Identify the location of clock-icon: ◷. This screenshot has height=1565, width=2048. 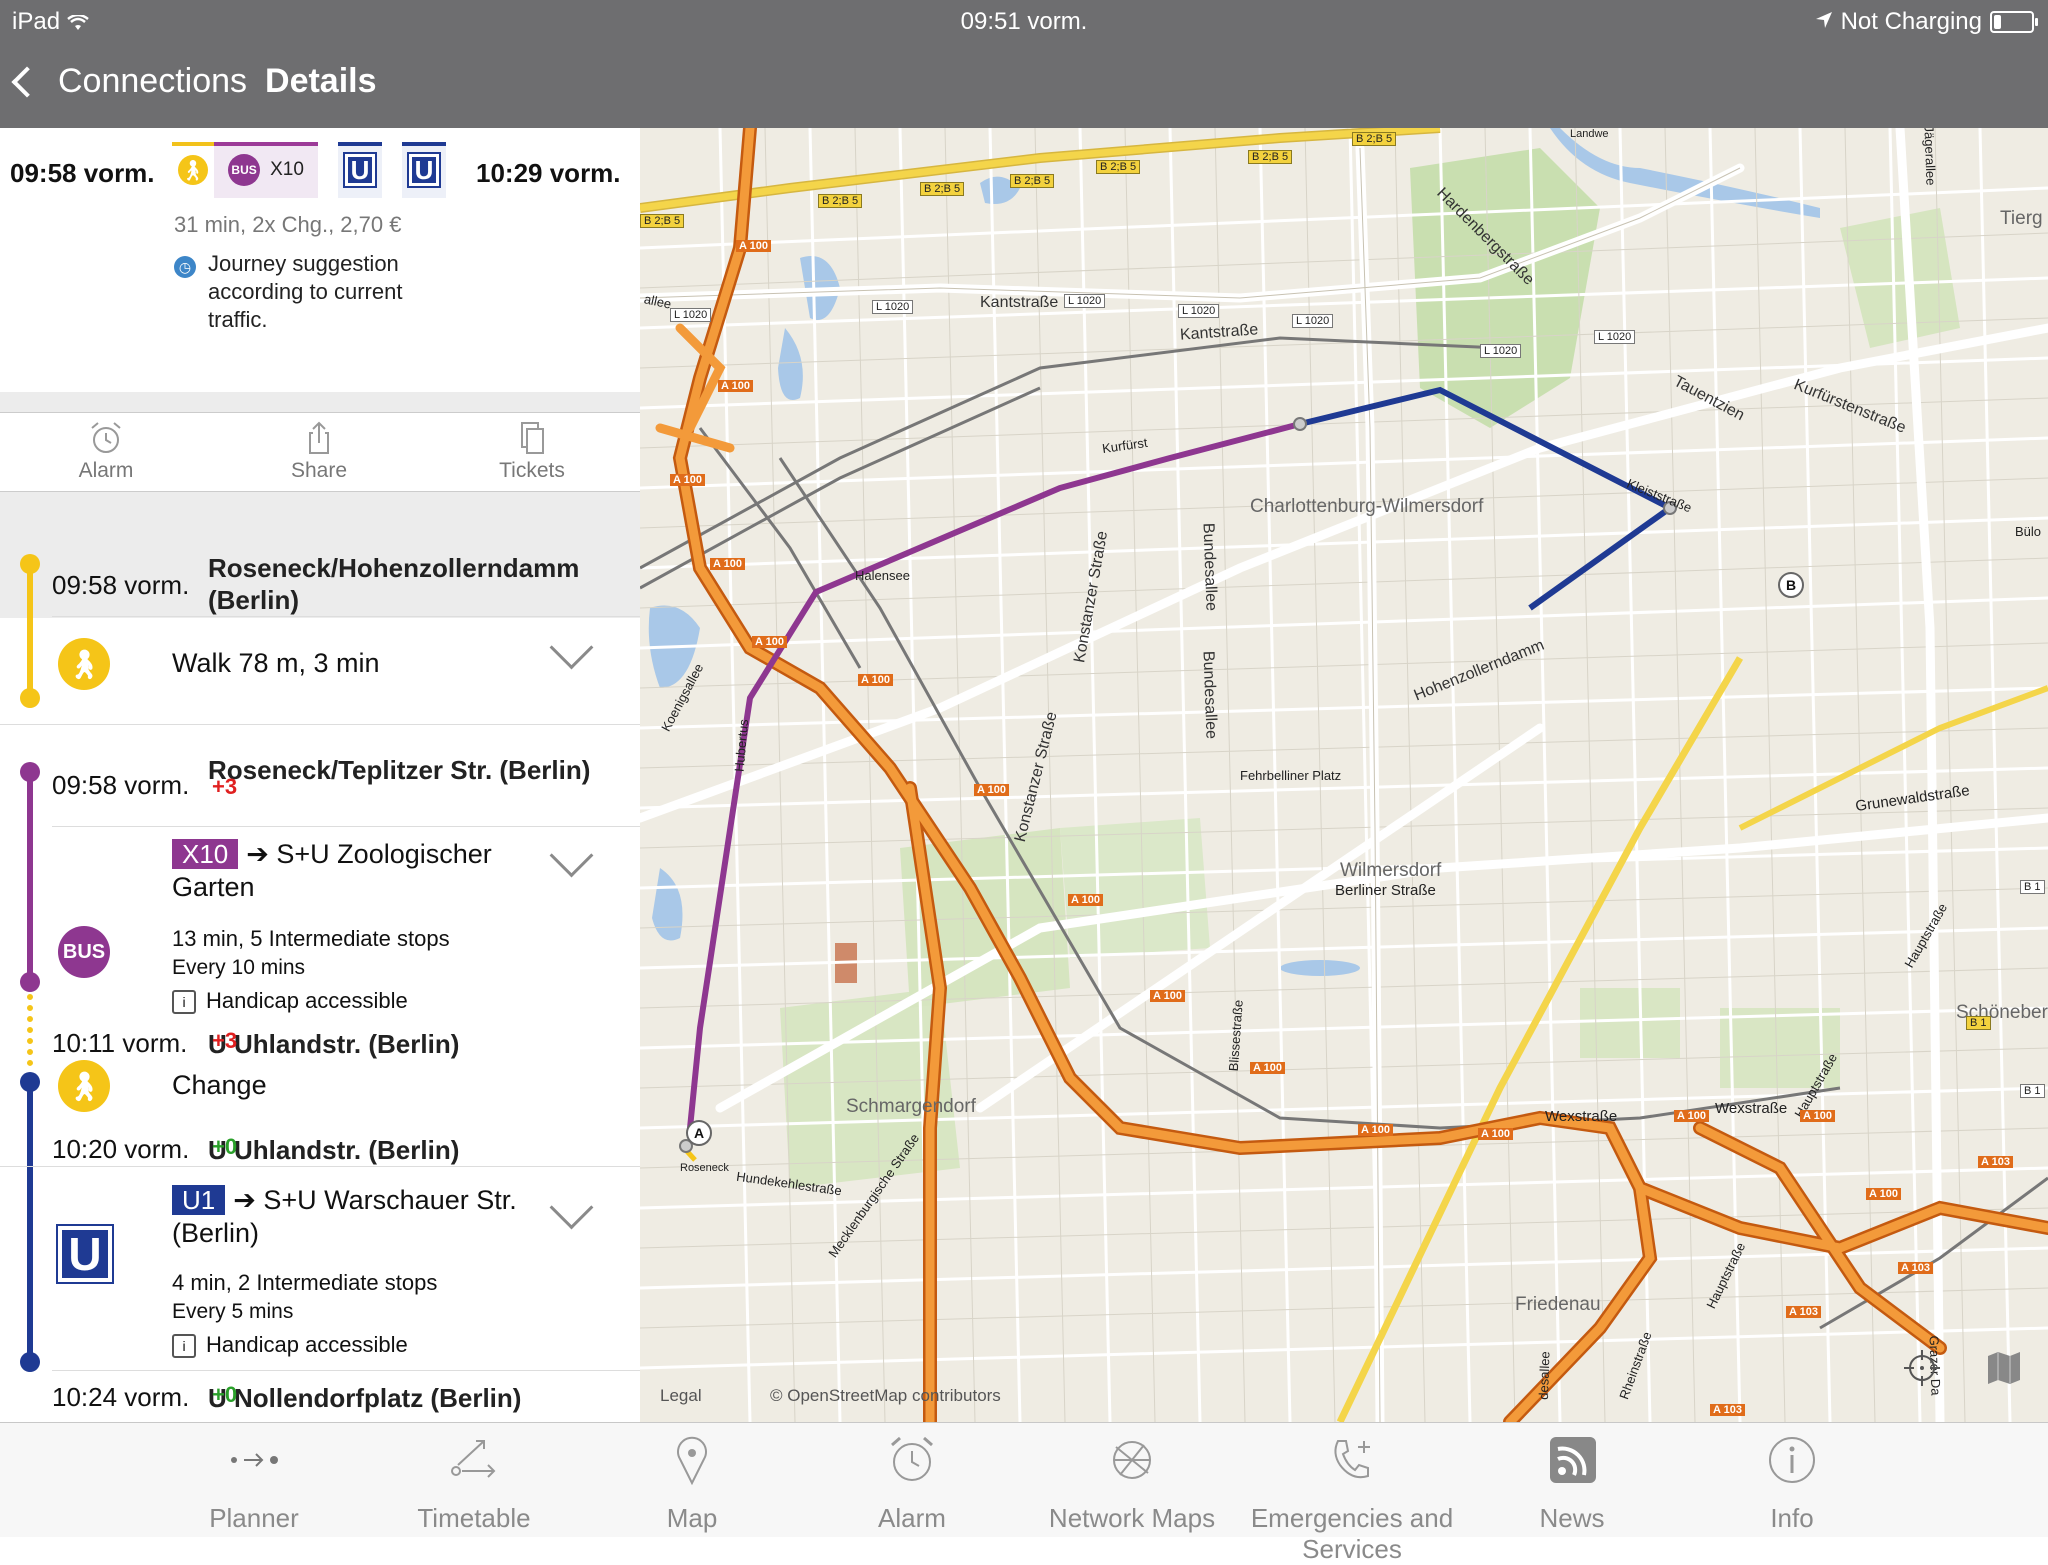
(185, 267).